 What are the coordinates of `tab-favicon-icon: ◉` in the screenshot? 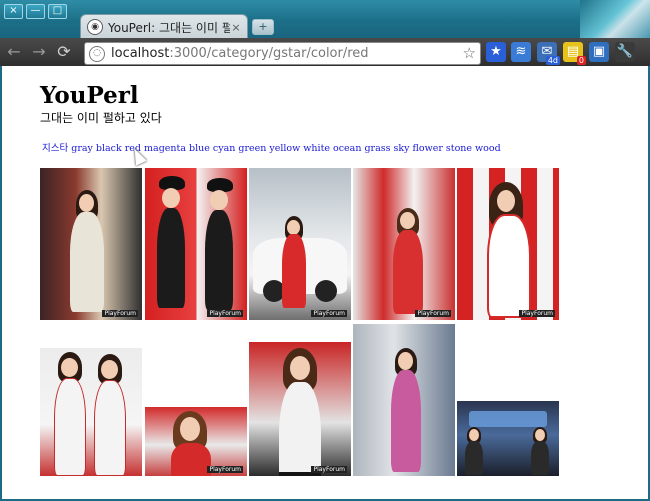 It's located at (95, 27).